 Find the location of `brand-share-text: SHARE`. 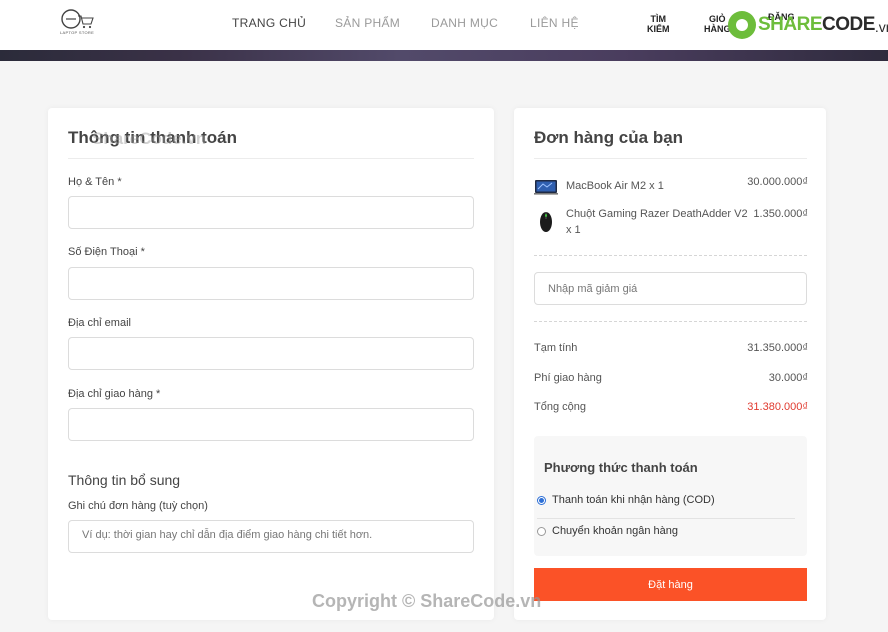

brand-share-text: SHARE is located at coordinates (790, 24).